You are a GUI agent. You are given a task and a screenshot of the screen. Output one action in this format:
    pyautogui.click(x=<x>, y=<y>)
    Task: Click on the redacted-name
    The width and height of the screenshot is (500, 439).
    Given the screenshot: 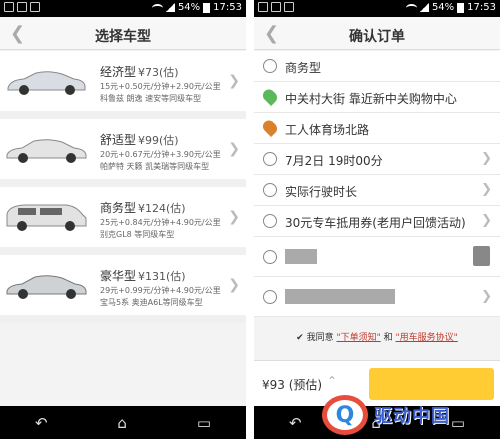 What is the action you would take?
    pyautogui.click(x=301, y=256)
    